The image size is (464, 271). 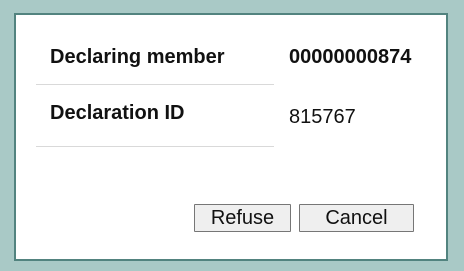 I want to click on declaring-member-value: 00000000874, so click(x=350, y=57).